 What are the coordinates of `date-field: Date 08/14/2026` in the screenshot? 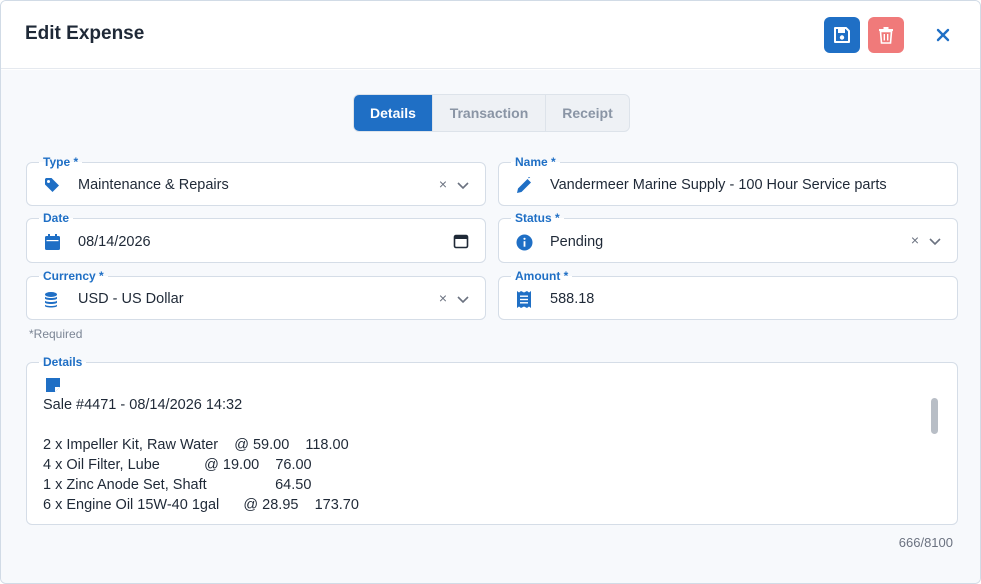 It's located at (256, 237).